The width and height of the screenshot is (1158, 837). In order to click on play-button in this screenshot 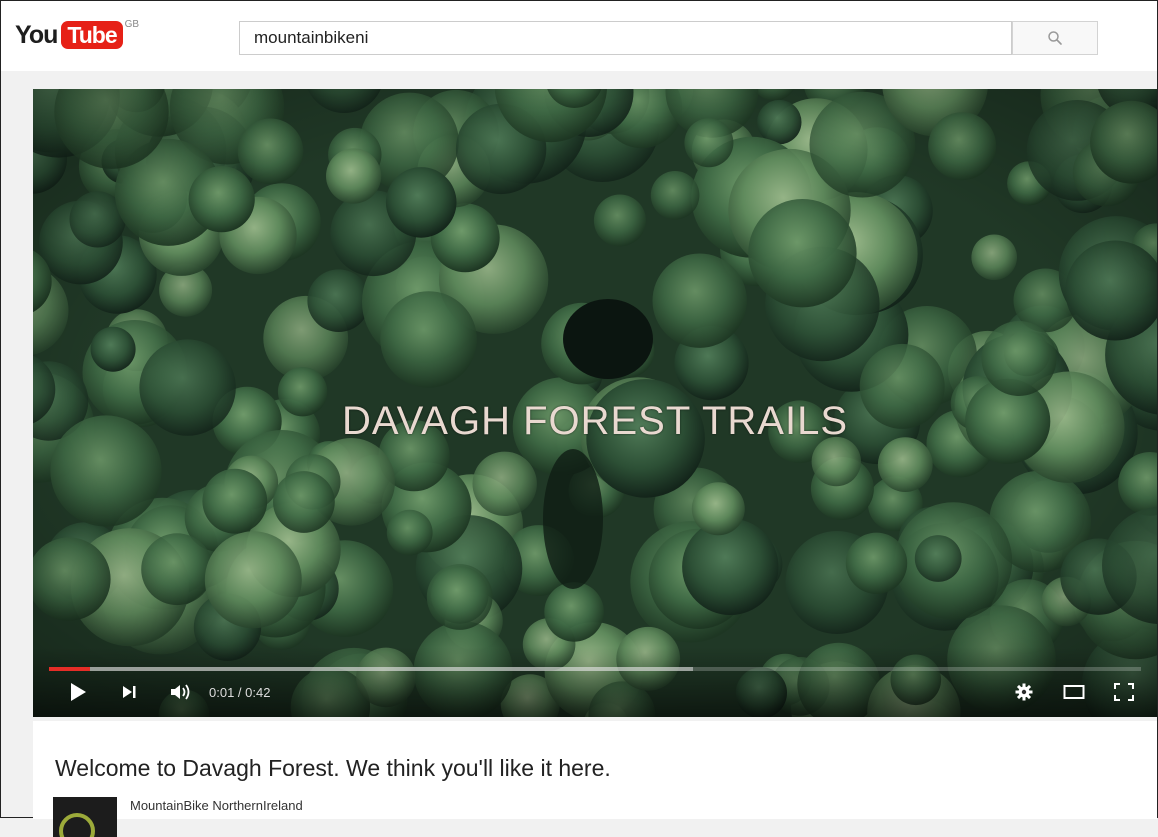, I will do `click(78, 692)`.